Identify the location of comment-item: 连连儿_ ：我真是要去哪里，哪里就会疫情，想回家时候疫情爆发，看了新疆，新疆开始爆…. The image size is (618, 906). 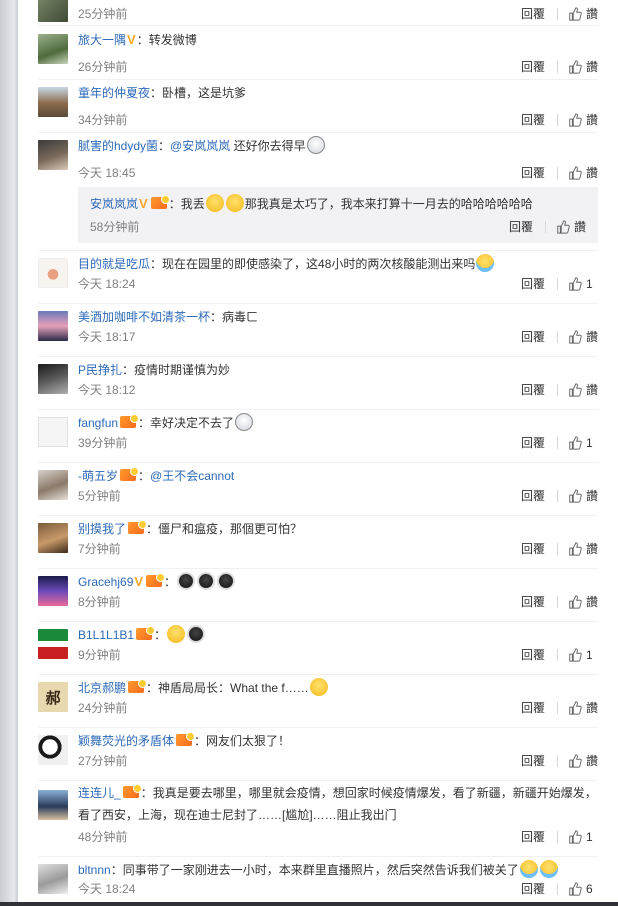
(318, 819).